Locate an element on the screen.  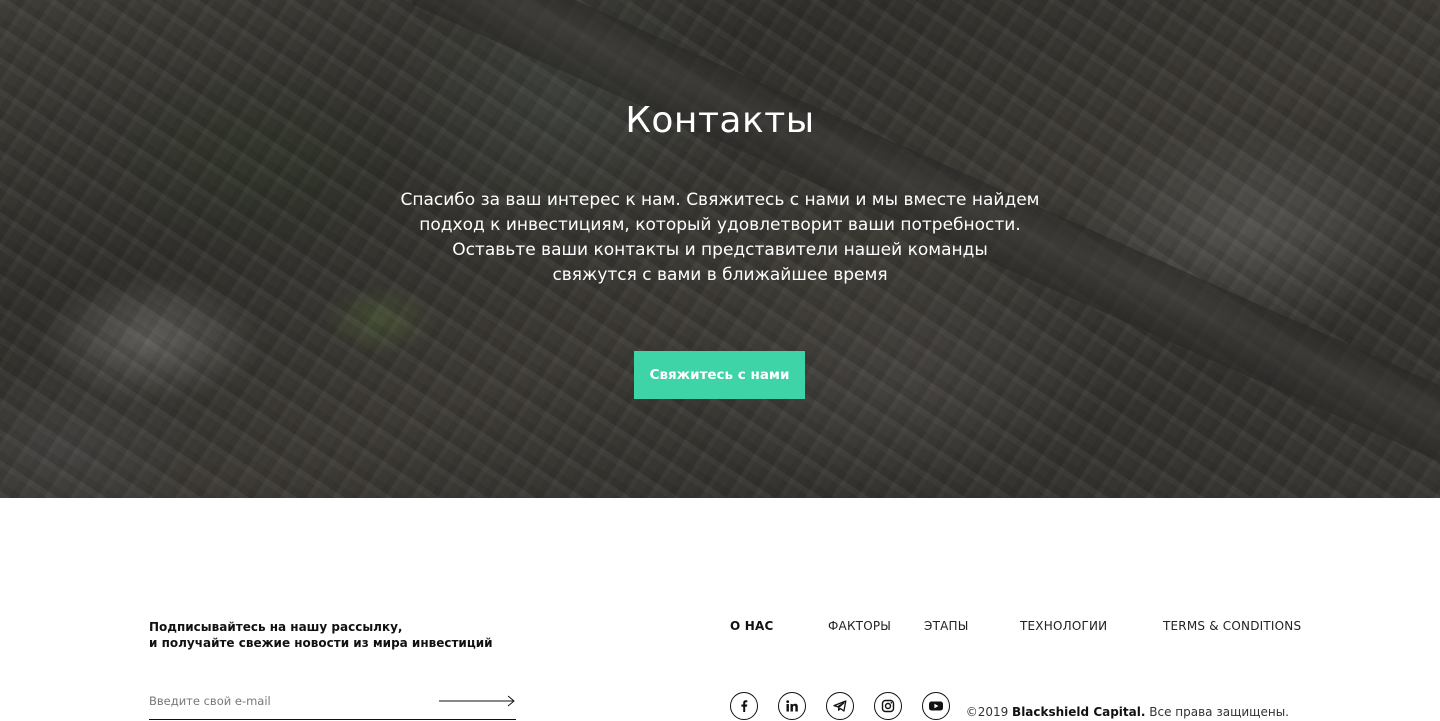
subscribe-submit-button is located at coordinates (477, 701).